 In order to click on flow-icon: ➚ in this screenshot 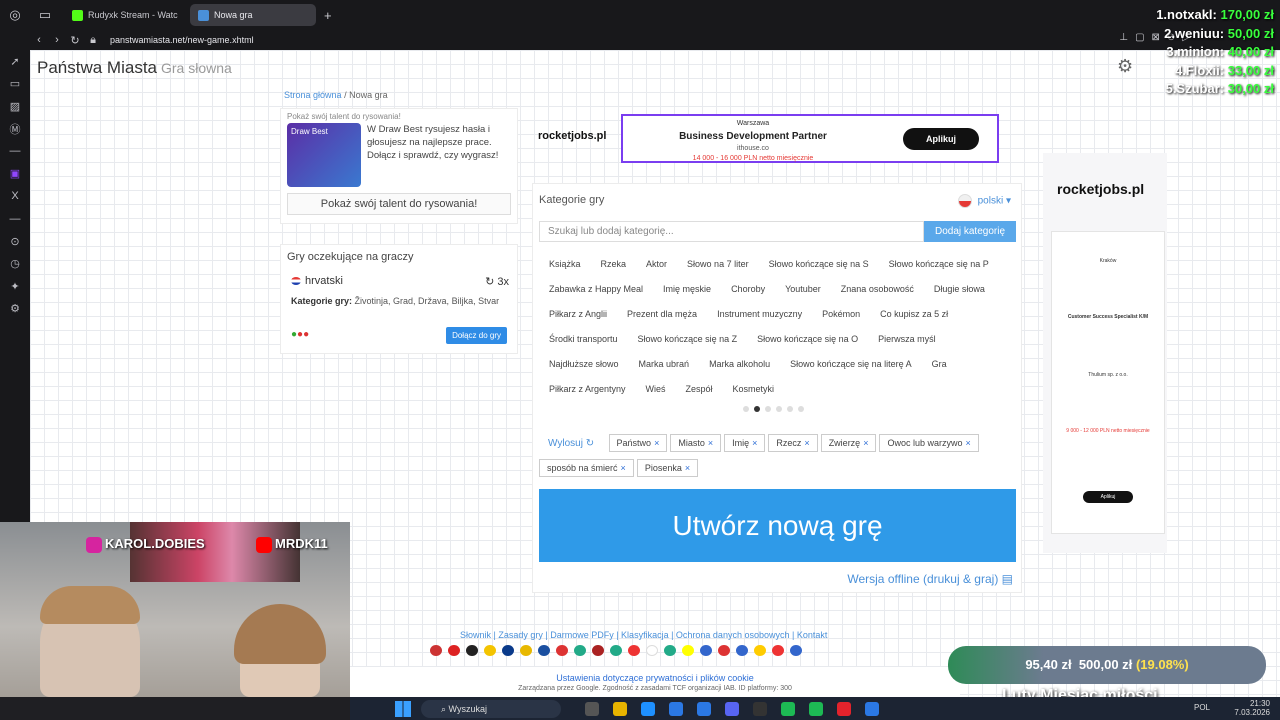, I will do `click(15, 61)`.